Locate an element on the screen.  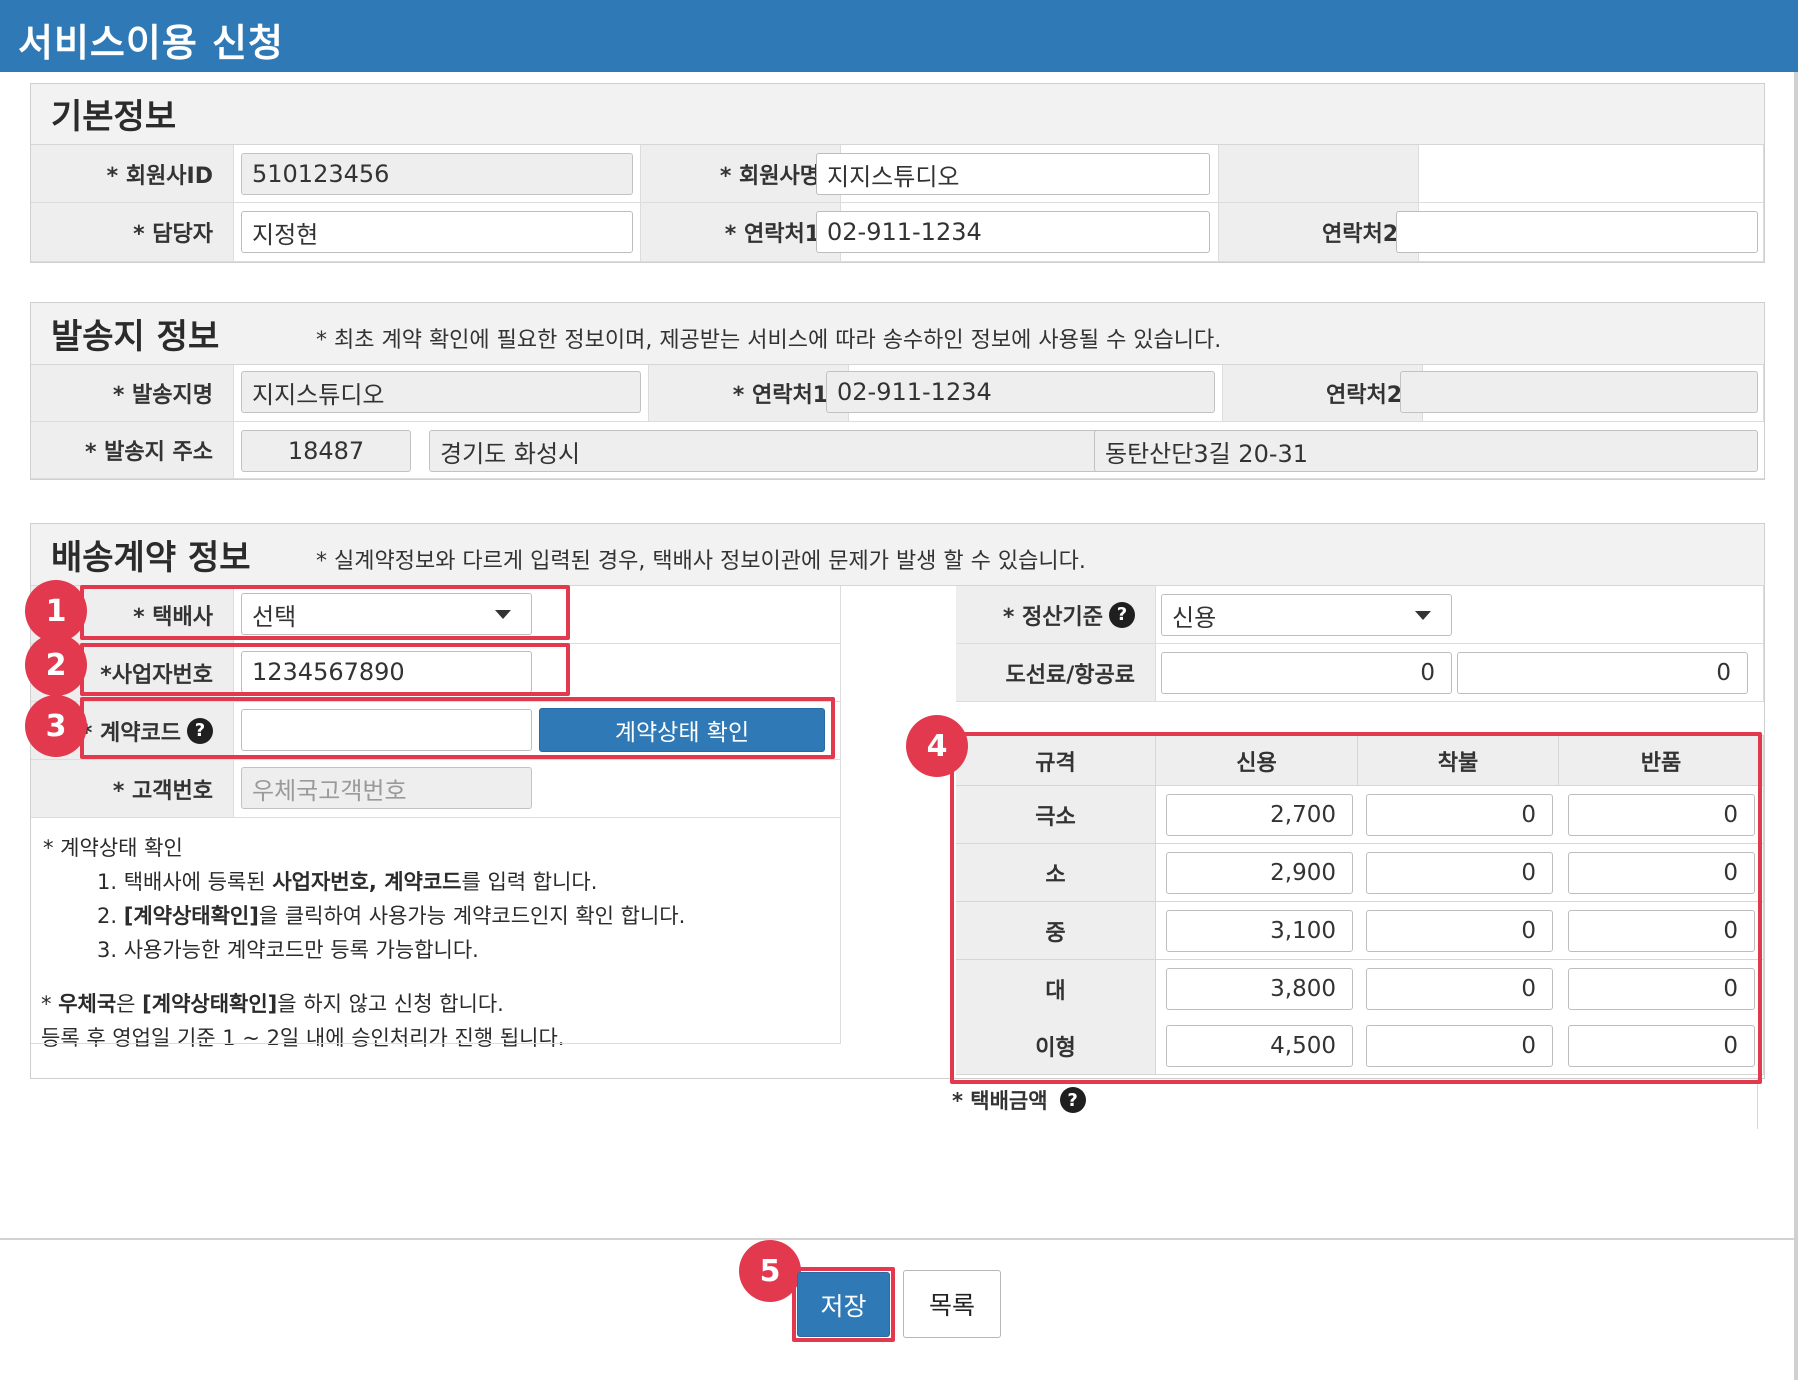
annotation-badge-1: 1 is located at coordinates (56, 611).